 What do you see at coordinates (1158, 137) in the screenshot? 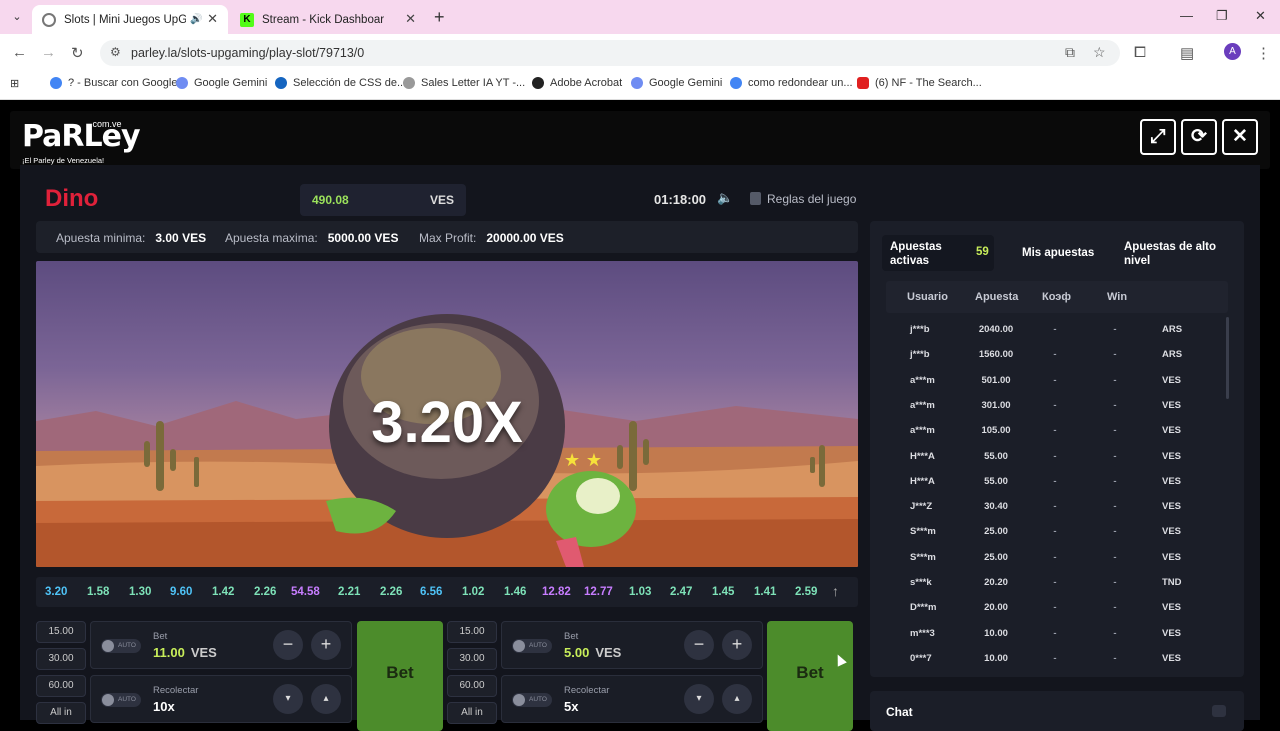
I see `fullscreen-button: ⤢` at bounding box center [1158, 137].